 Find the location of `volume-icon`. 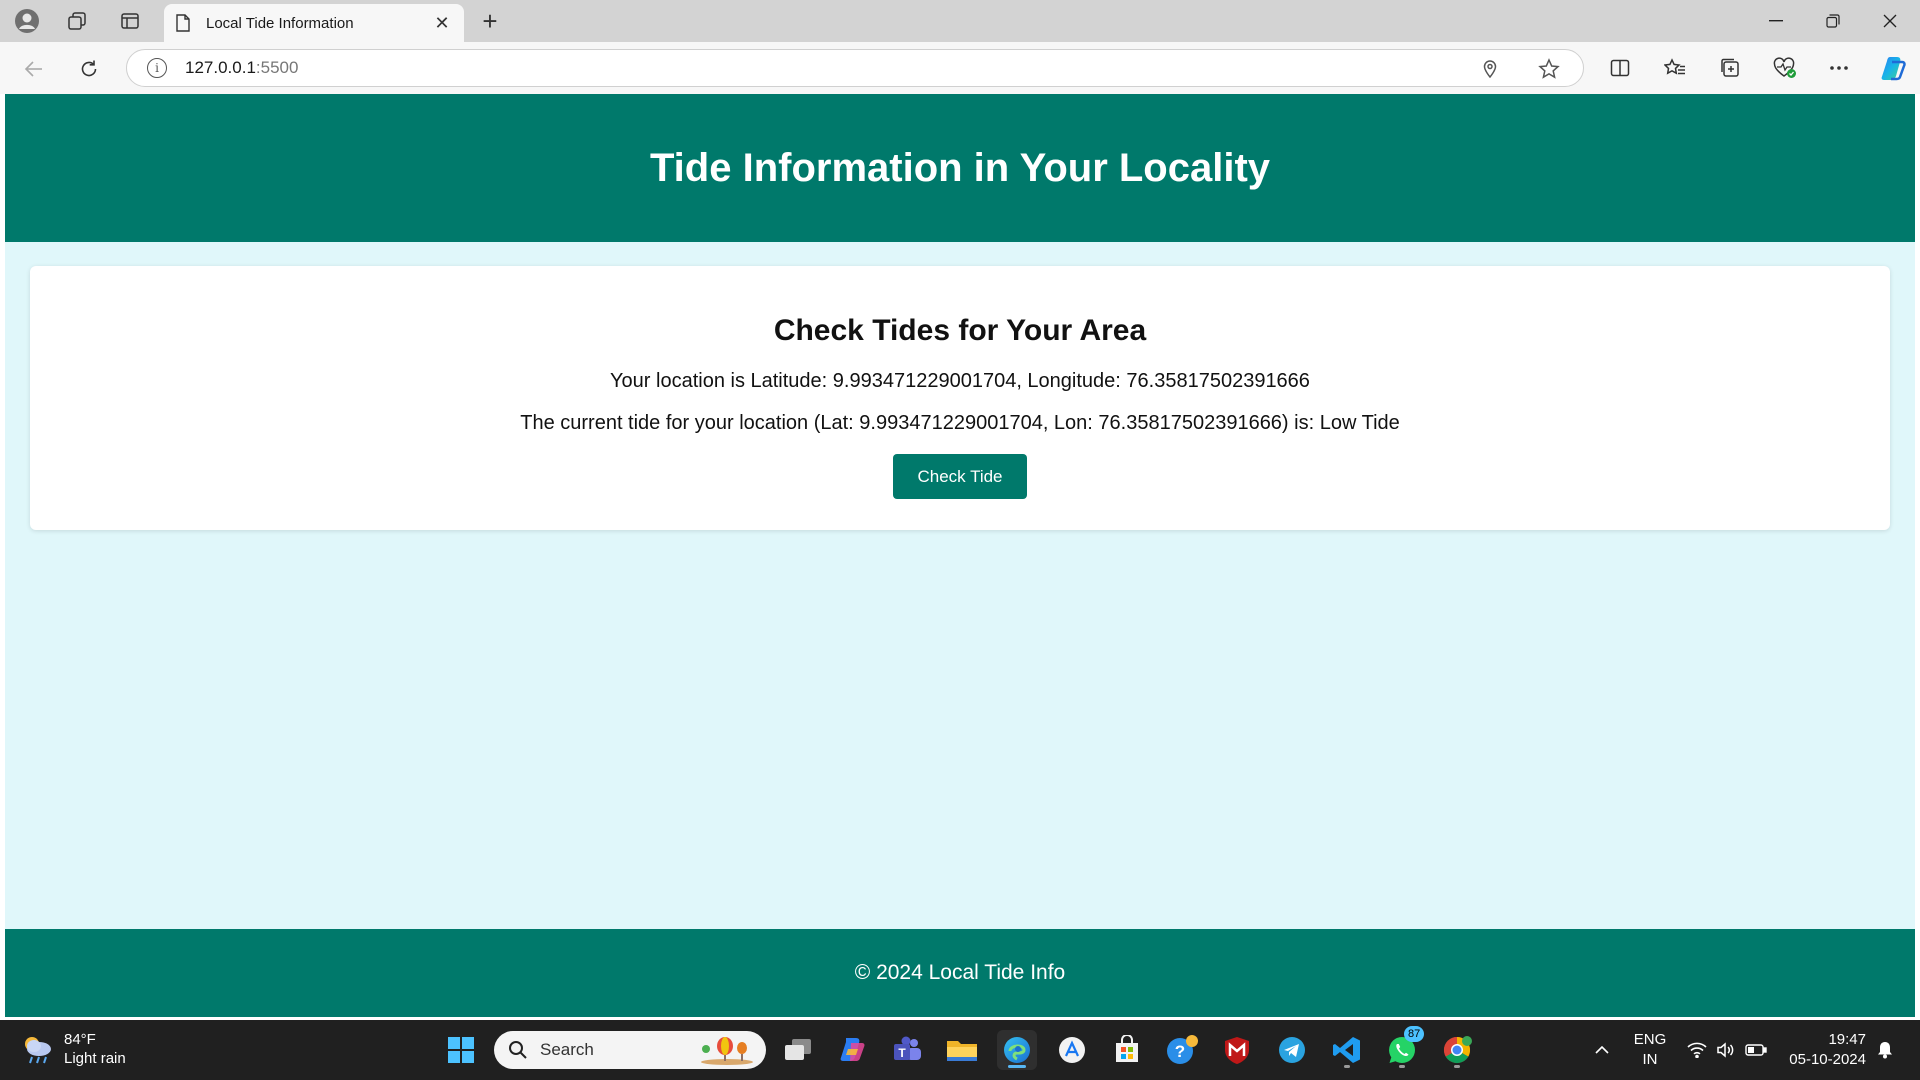

volume-icon is located at coordinates (1726, 1050).